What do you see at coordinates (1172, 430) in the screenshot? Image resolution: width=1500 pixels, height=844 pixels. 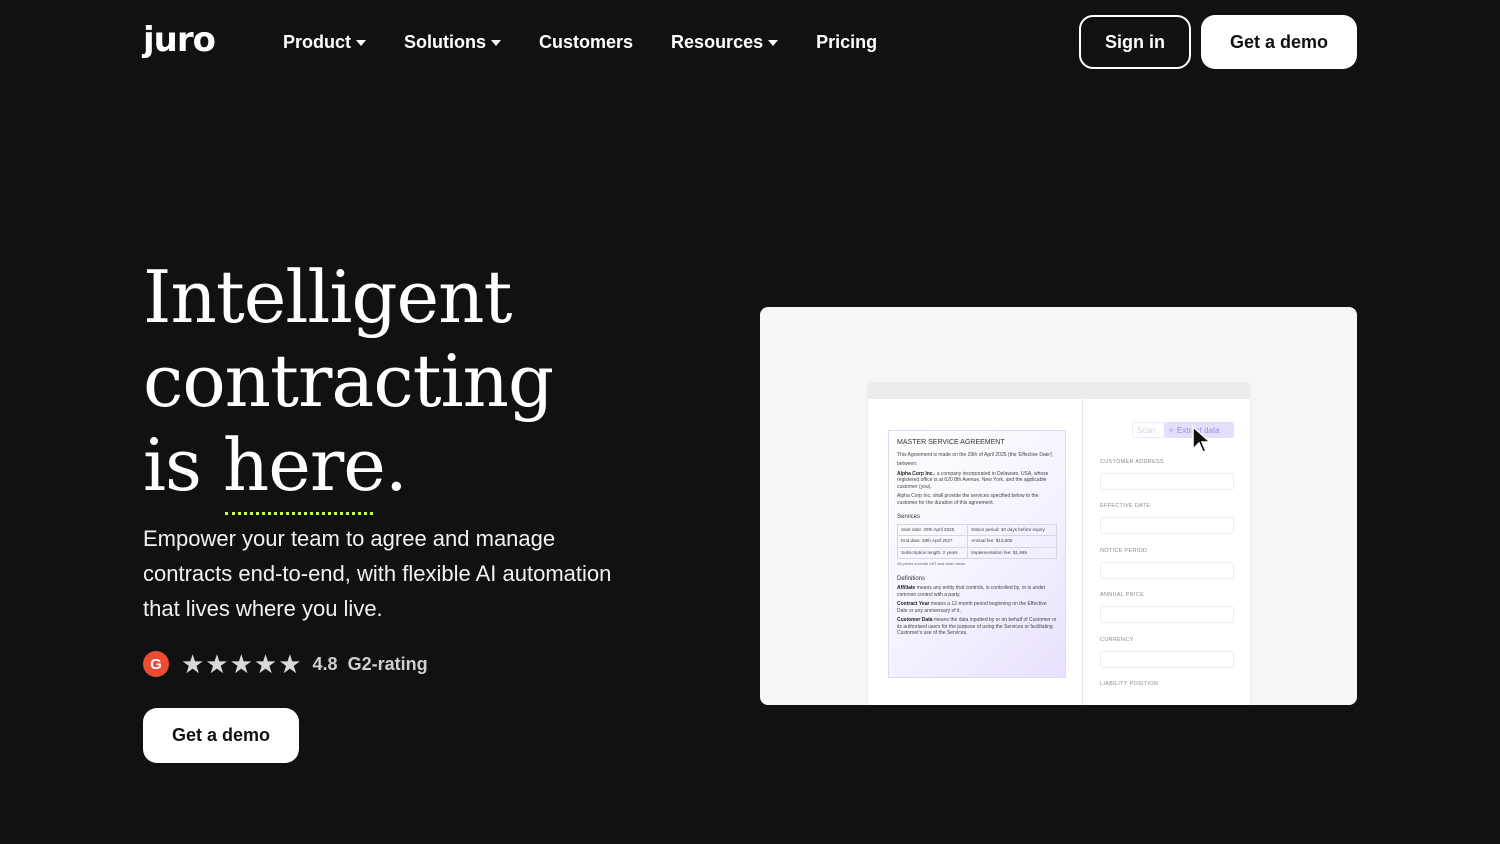 I see `sparkle-icon: ✧` at bounding box center [1172, 430].